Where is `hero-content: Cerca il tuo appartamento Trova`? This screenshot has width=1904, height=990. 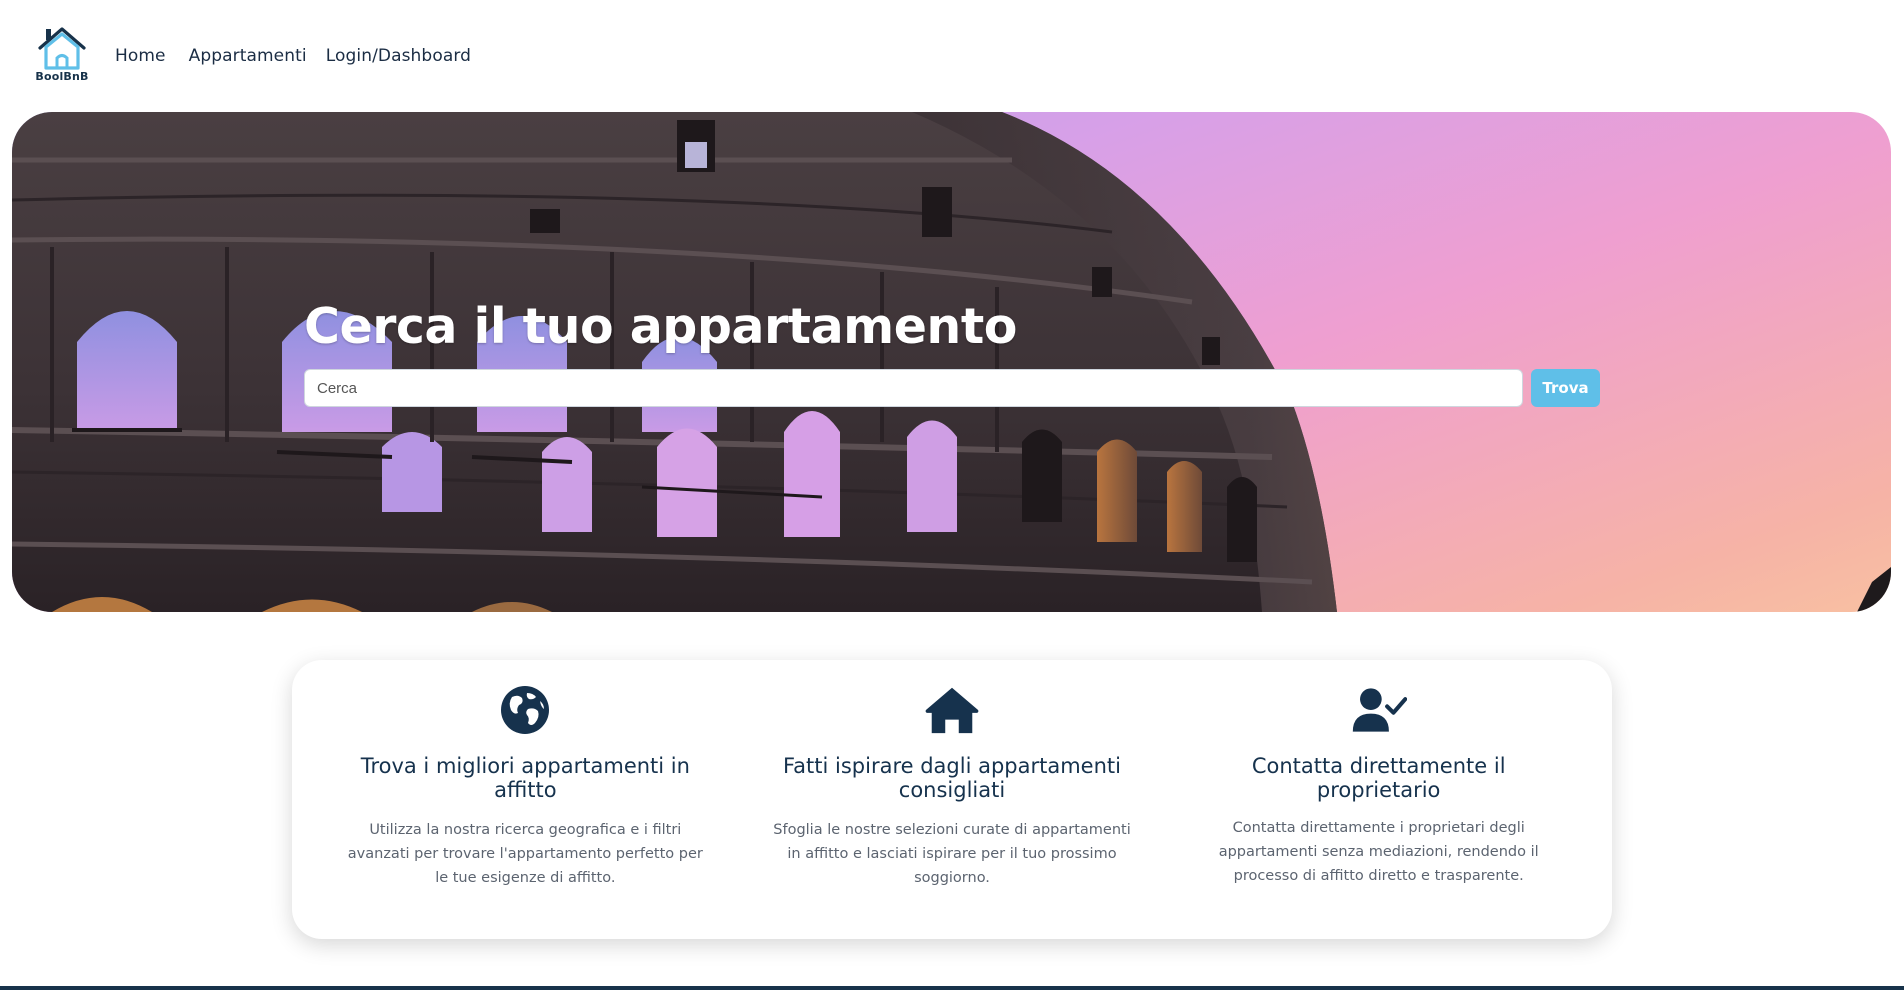 hero-content: Cerca il tuo appartamento Trova is located at coordinates (959, 352).